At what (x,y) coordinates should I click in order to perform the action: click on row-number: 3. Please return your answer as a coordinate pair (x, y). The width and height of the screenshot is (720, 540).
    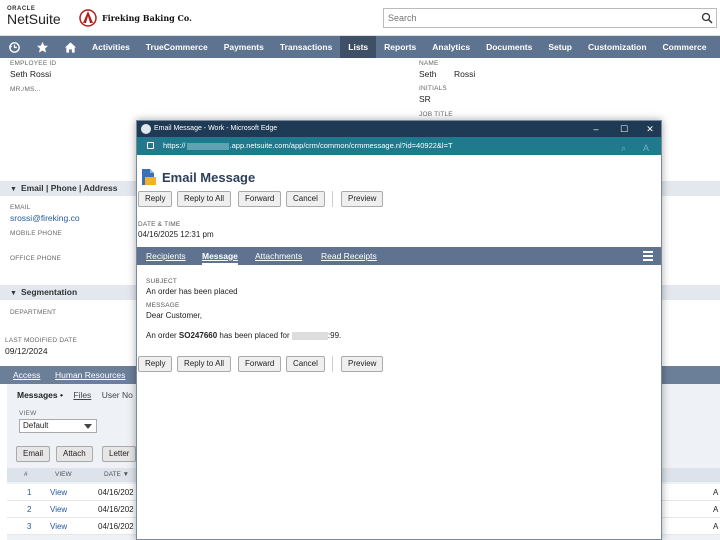
    Looking at the image, I should click on (29, 526).